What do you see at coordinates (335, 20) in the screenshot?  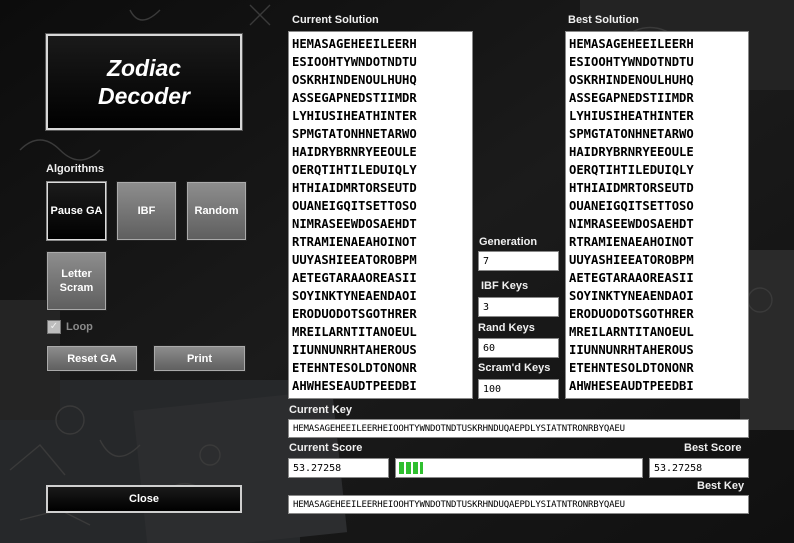 I see `current-solution-label: Current Solution` at bounding box center [335, 20].